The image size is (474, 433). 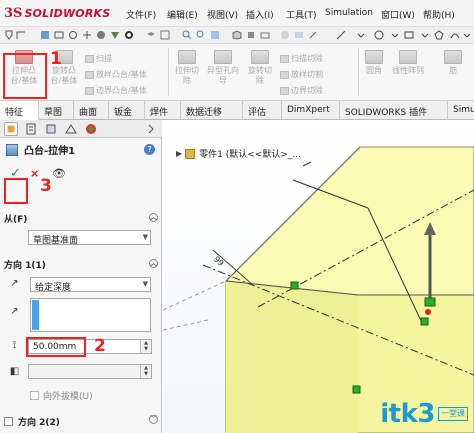 What do you see at coordinates (151, 35) in the screenshot?
I see `layers-icon` at bounding box center [151, 35].